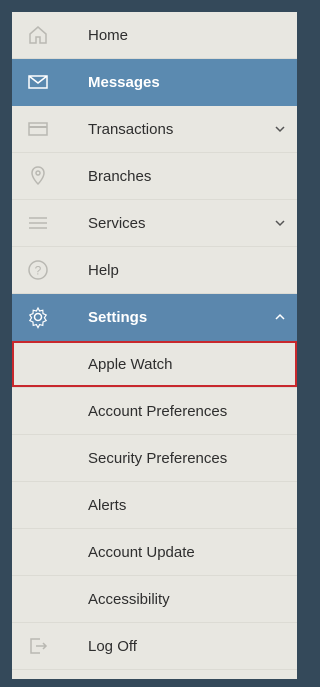 The height and width of the screenshot is (687, 320). I want to click on submenu-item-apple-watch: Apple Watch, so click(154, 364).